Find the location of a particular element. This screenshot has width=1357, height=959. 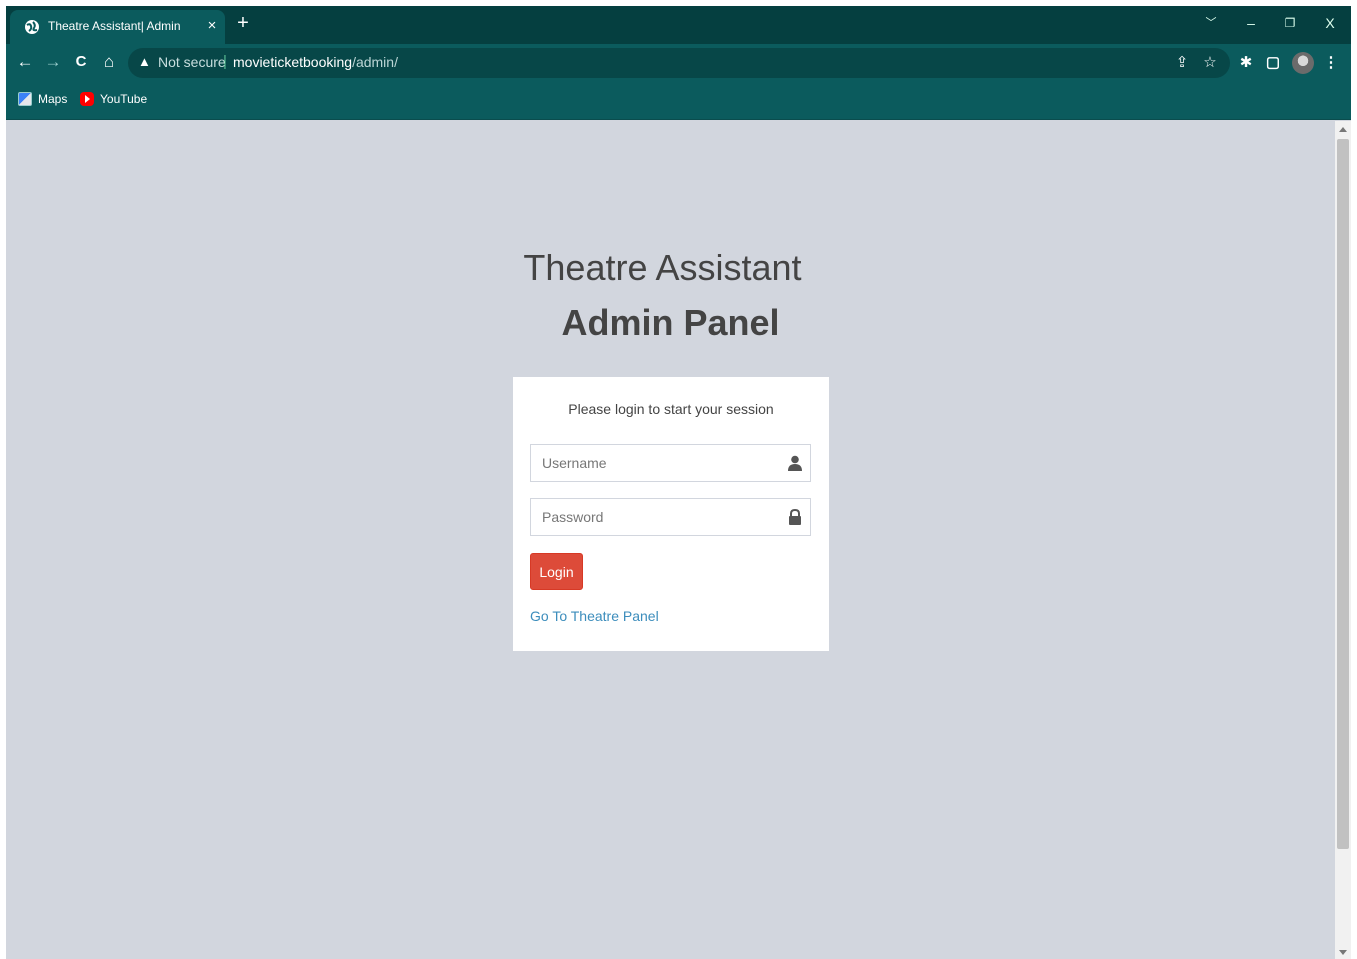

scroll-down-icon is located at coordinates (1343, 952).